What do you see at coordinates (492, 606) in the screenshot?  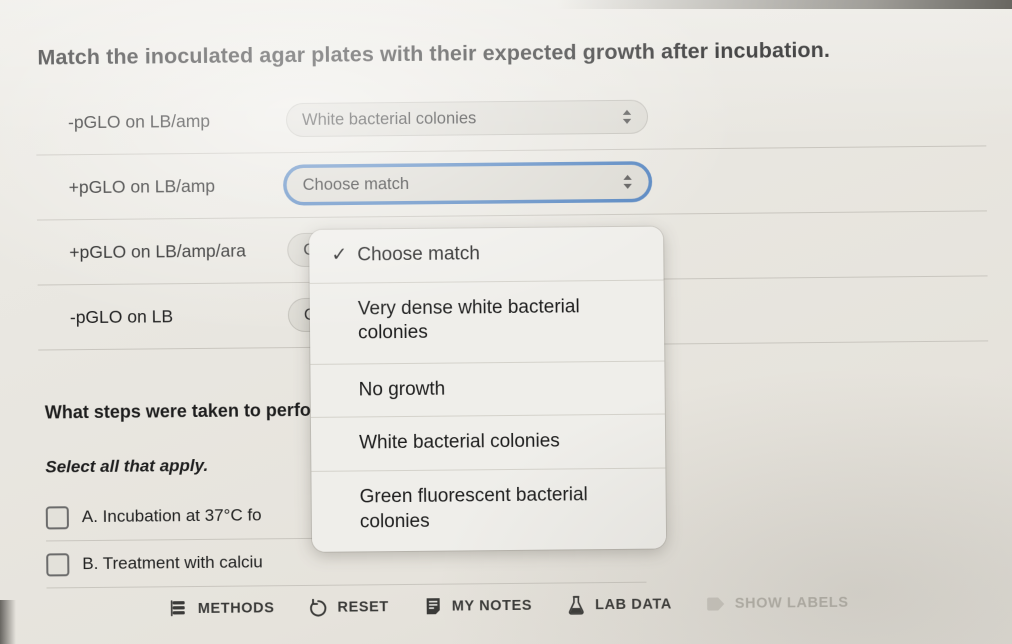 I see `toolbar-label: MY NOTES` at bounding box center [492, 606].